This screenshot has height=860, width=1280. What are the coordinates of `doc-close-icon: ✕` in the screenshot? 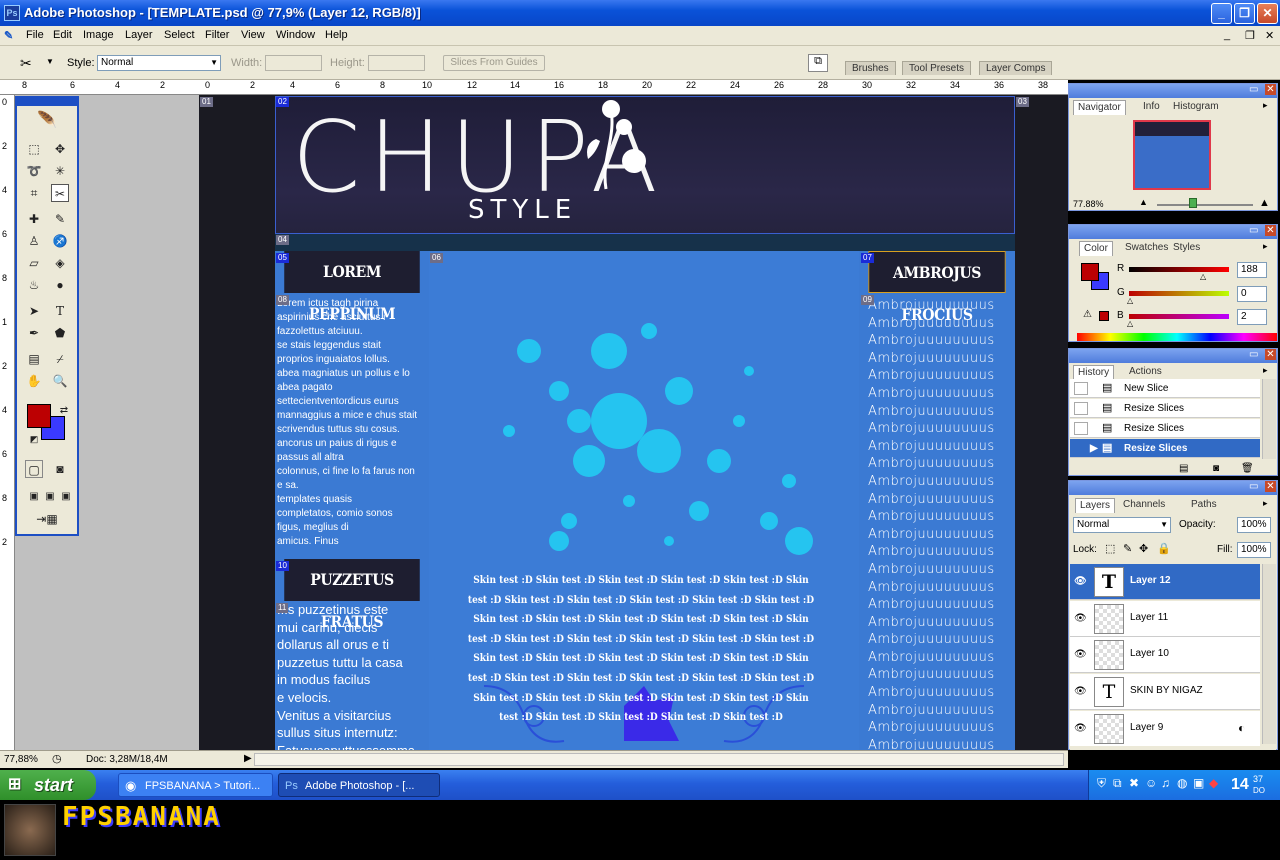 It's located at (1269, 35).